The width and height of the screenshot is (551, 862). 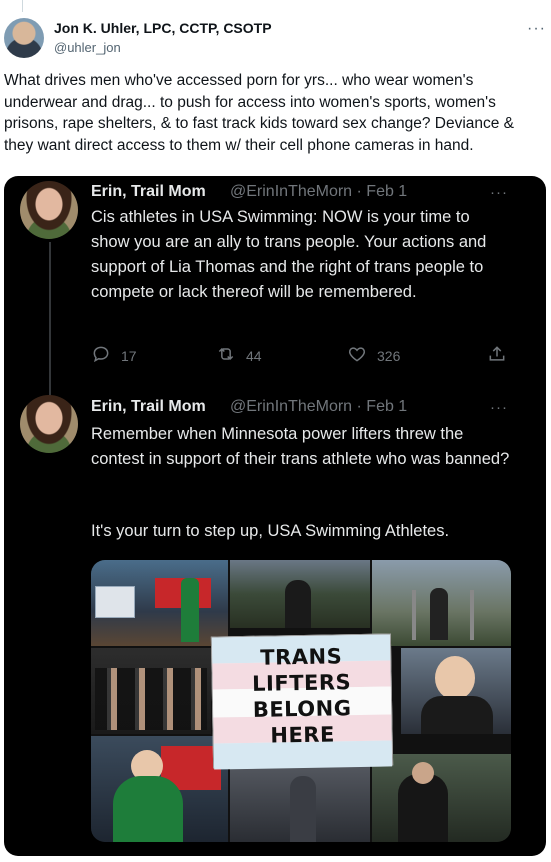 I want to click on trans-flag-banner: TRANS LIFTERS BELONG HERE, so click(x=302, y=701).